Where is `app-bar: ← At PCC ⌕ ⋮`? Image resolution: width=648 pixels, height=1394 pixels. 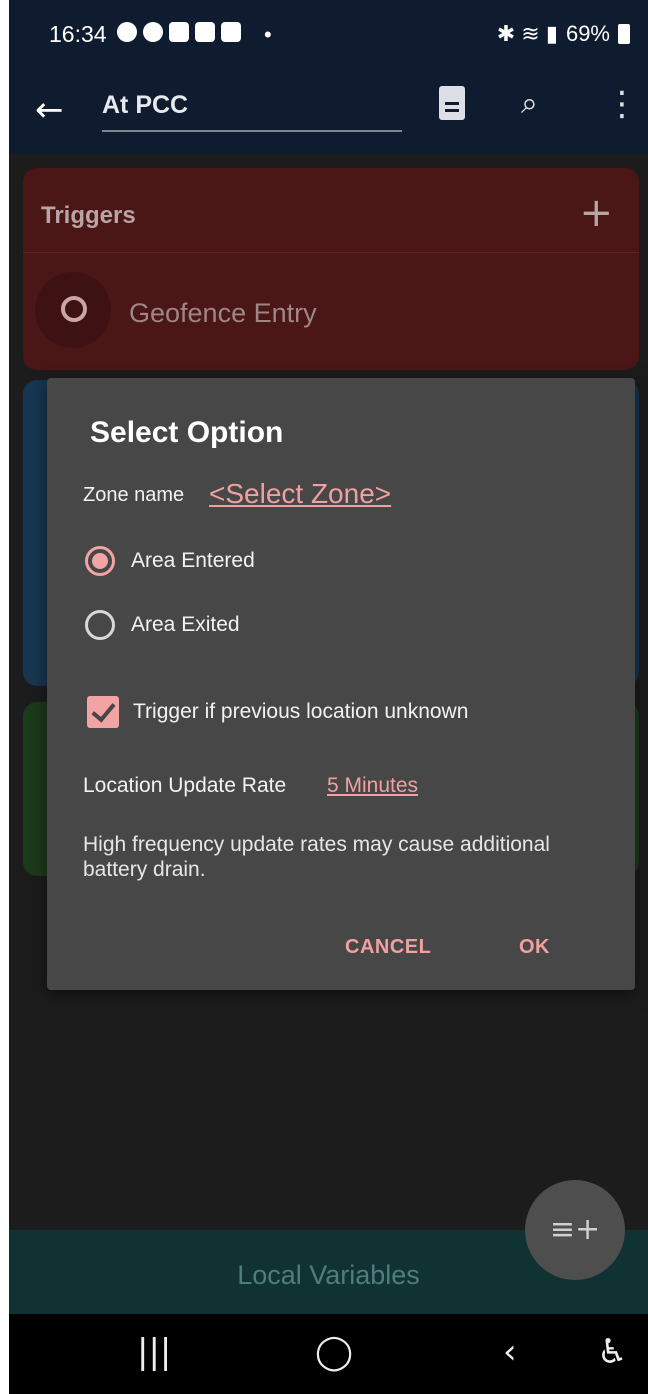 app-bar: ← At PCC ⌕ ⋮ is located at coordinates (328, 112).